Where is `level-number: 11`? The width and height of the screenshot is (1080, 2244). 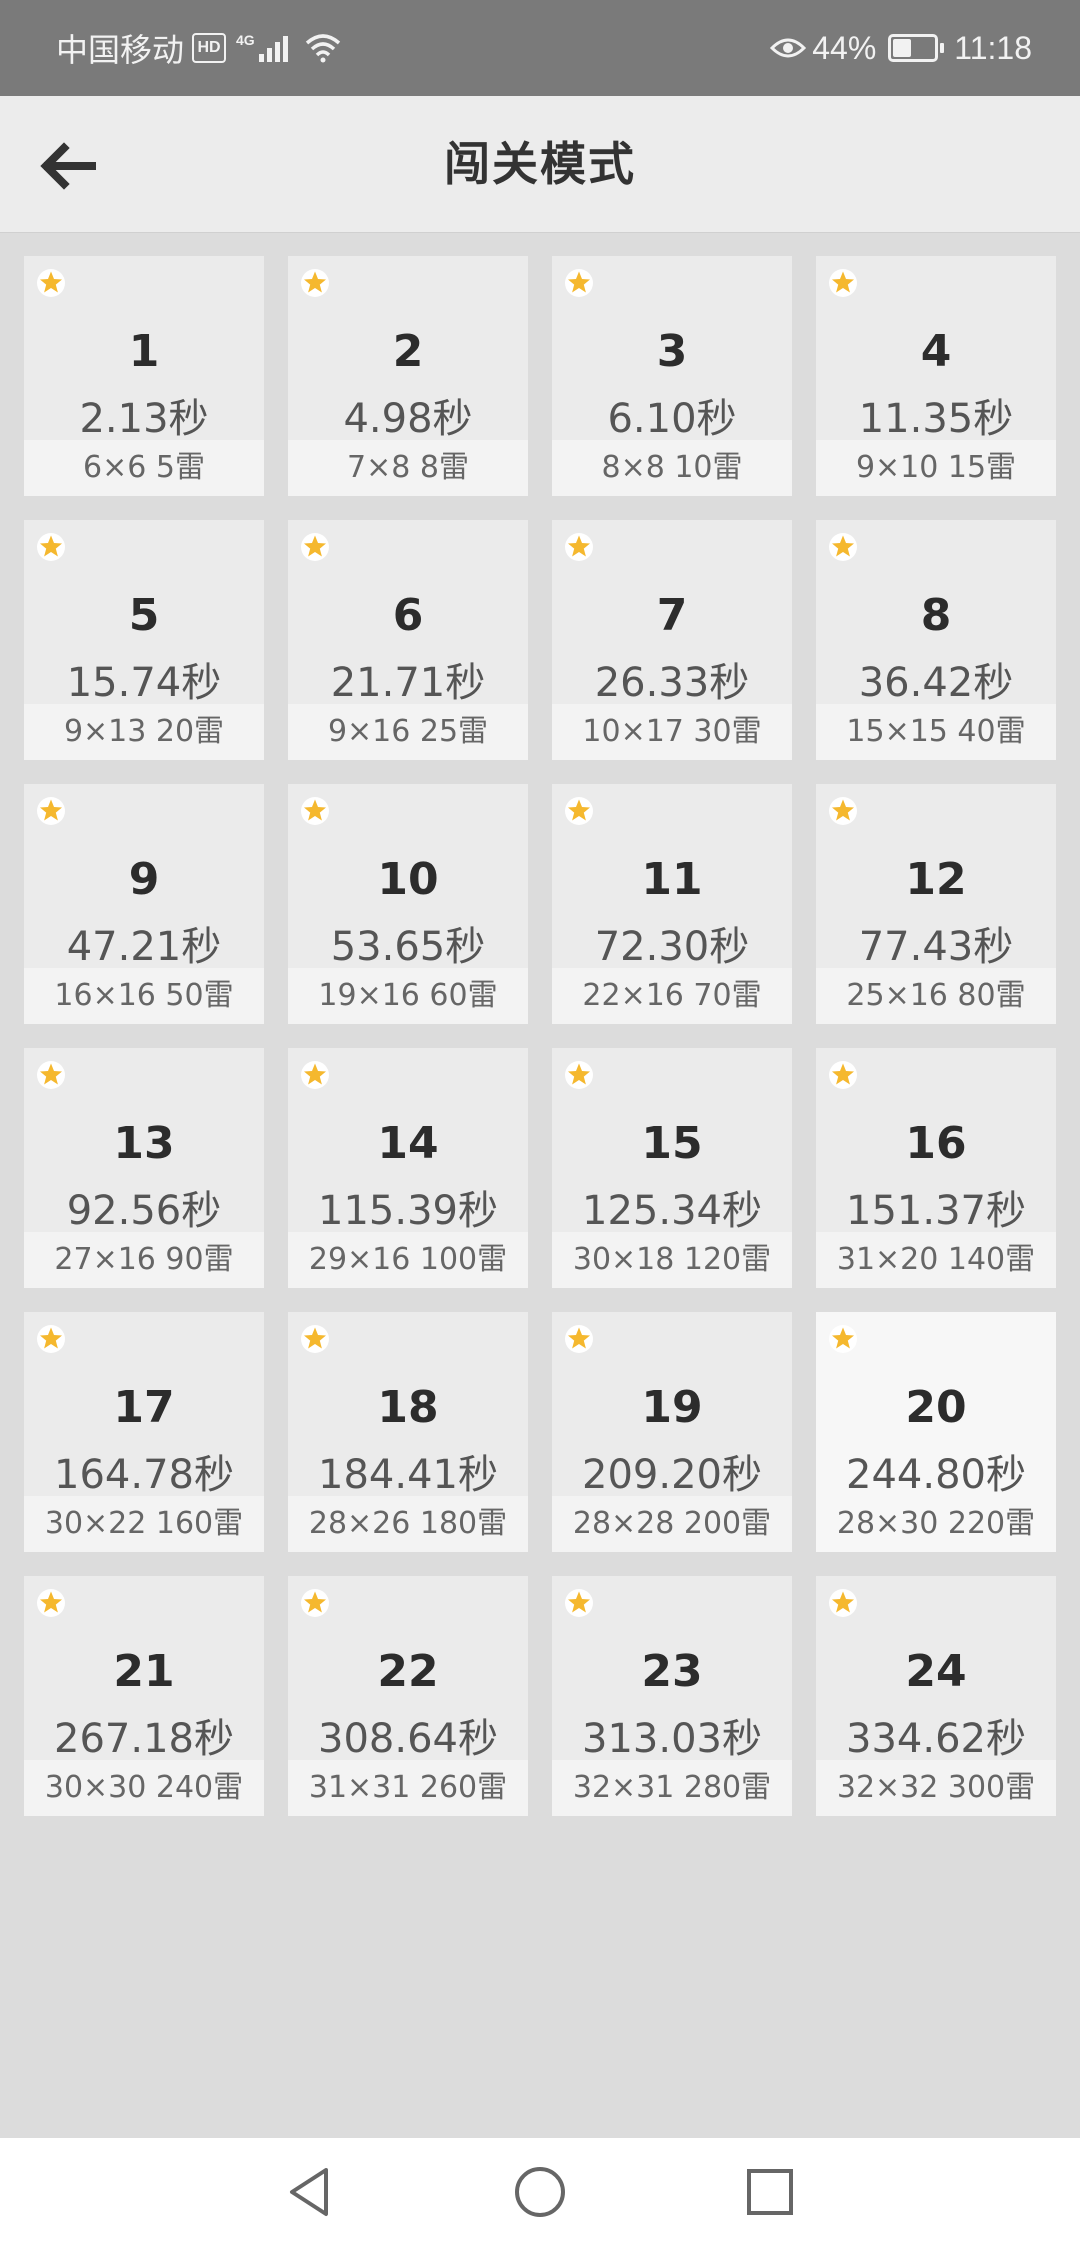 level-number: 11 is located at coordinates (672, 879).